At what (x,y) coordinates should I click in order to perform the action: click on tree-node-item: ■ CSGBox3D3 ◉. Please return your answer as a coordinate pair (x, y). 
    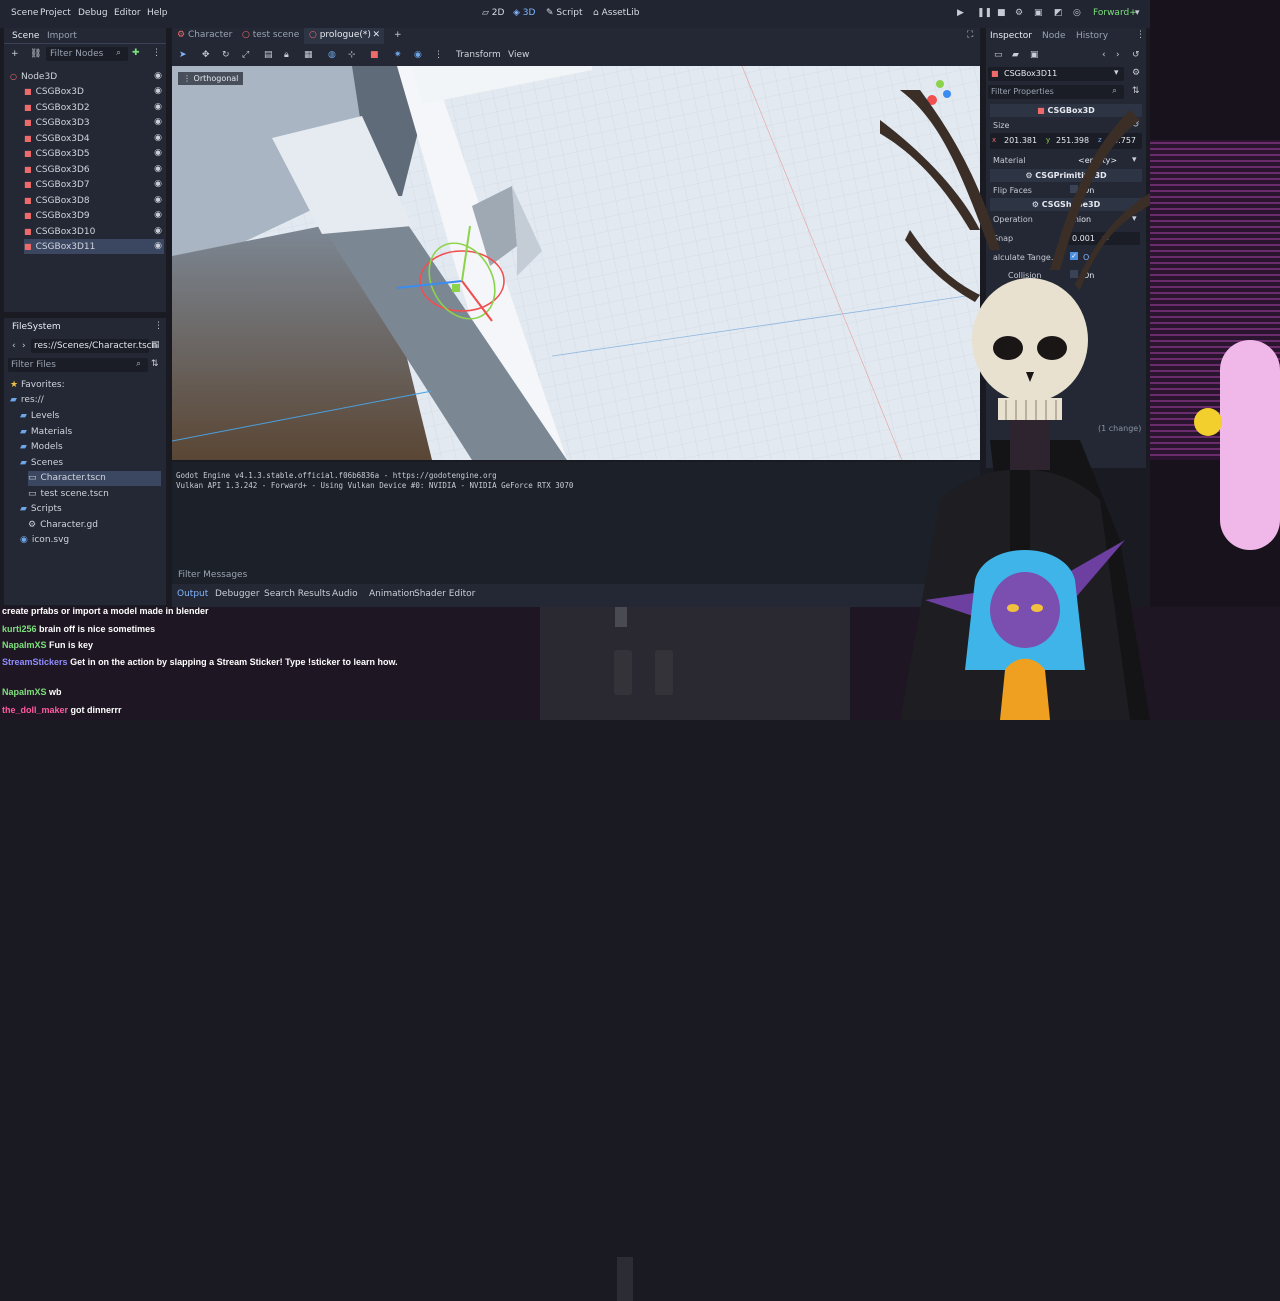
    Looking at the image, I should click on (94, 122).